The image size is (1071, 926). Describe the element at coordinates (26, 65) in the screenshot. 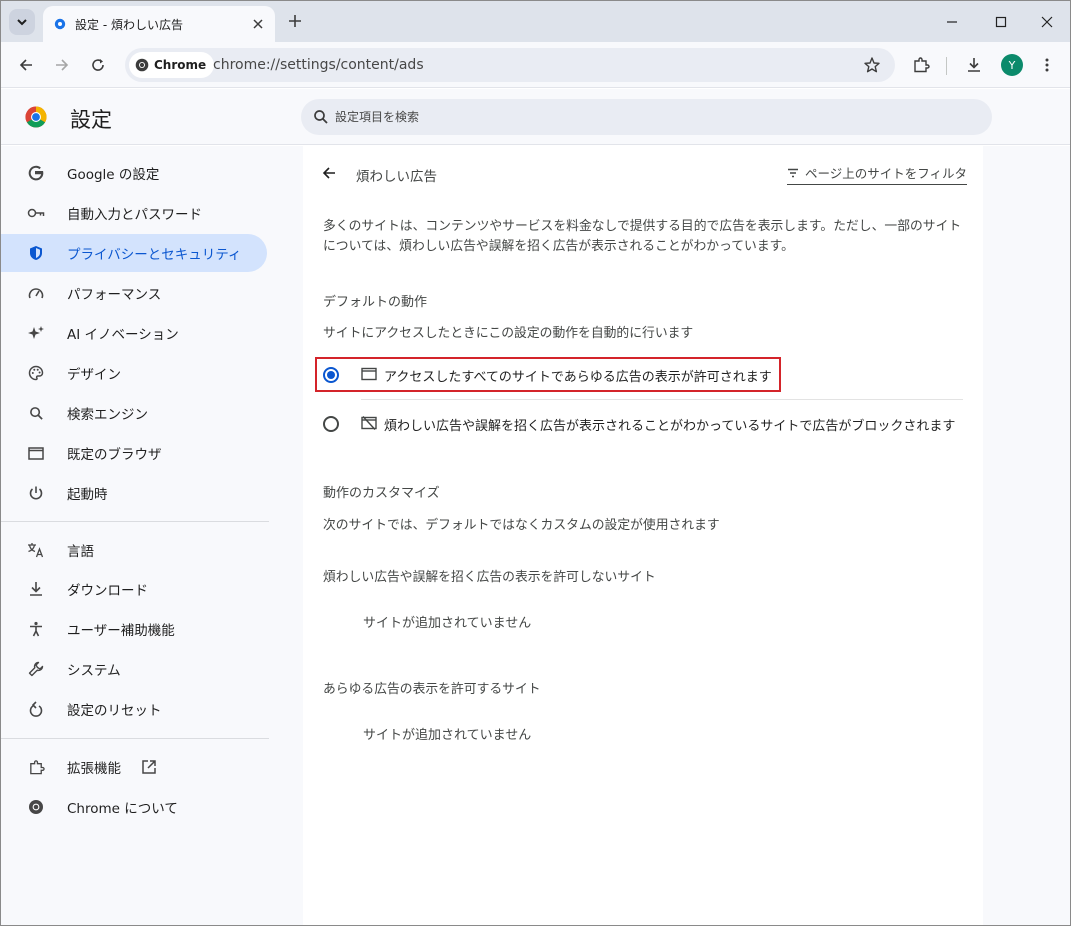

I see `back-button` at that location.